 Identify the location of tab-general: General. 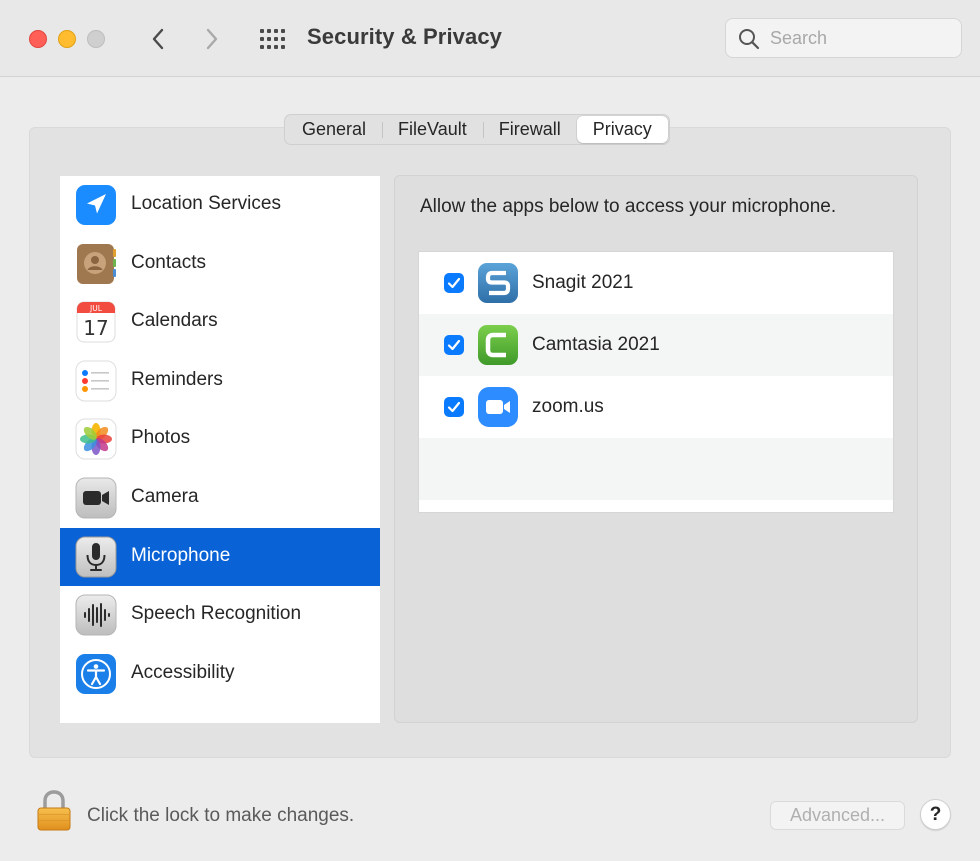
(334, 129).